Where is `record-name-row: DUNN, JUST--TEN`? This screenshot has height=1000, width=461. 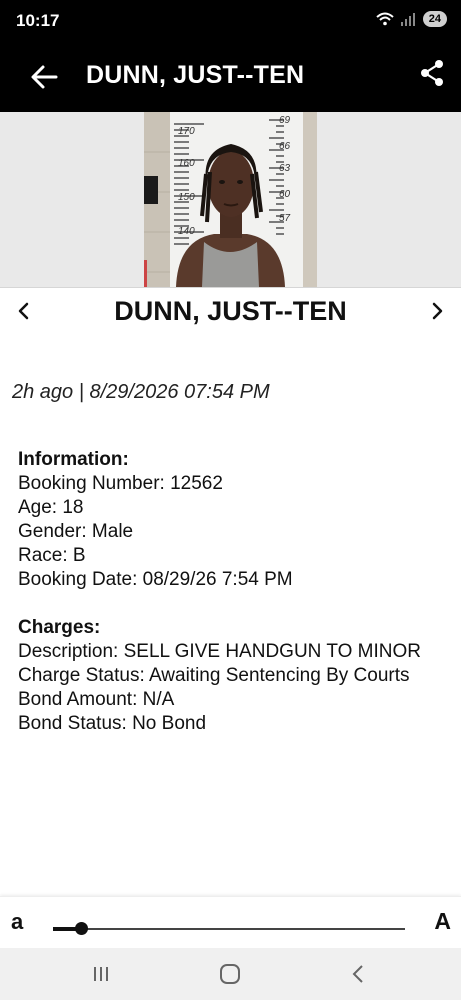
record-name-row: DUNN, JUST--TEN is located at coordinates (230, 311).